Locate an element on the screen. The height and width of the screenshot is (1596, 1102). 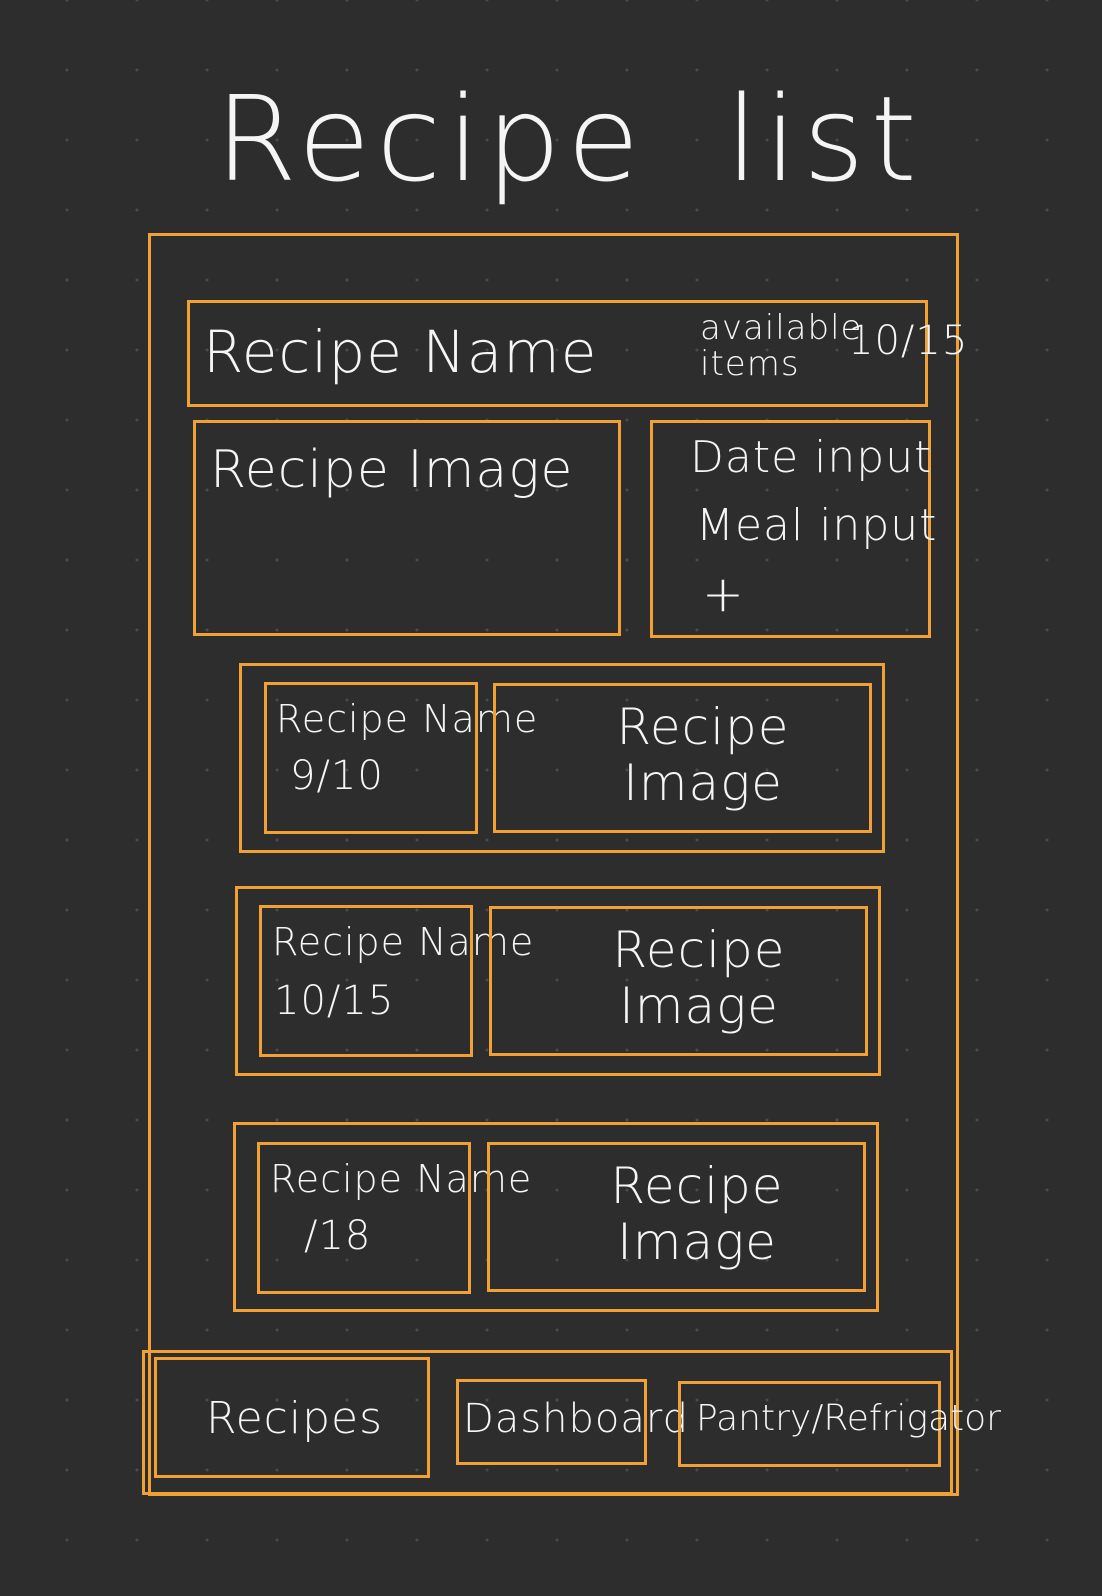
nav-tab-dashboard-label: Dashboard is located at coordinates (576, 1419).